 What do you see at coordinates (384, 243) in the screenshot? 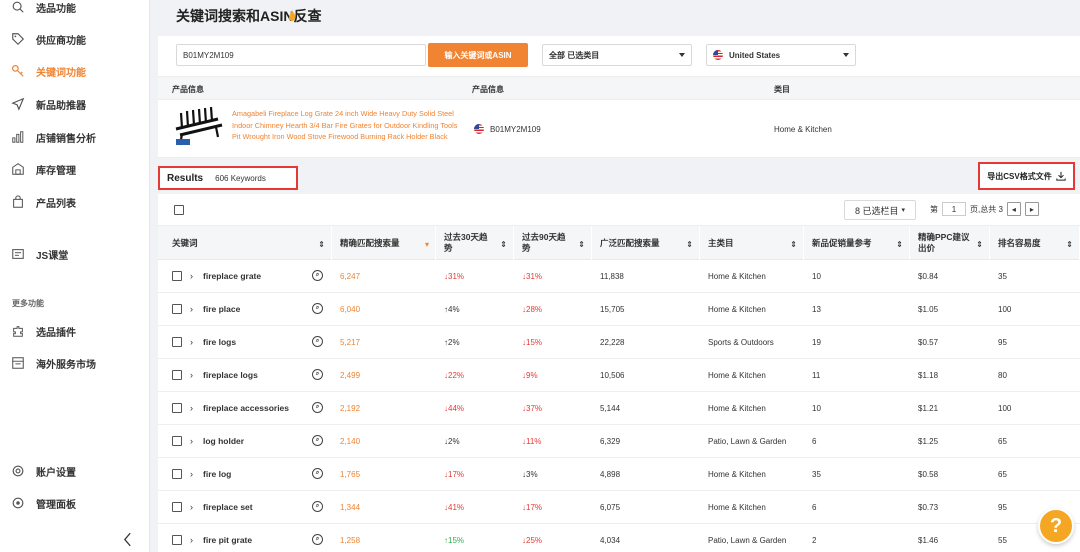
I see `header-exact-volume: 精确匹配搜索量 ▾` at bounding box center [384, 243].